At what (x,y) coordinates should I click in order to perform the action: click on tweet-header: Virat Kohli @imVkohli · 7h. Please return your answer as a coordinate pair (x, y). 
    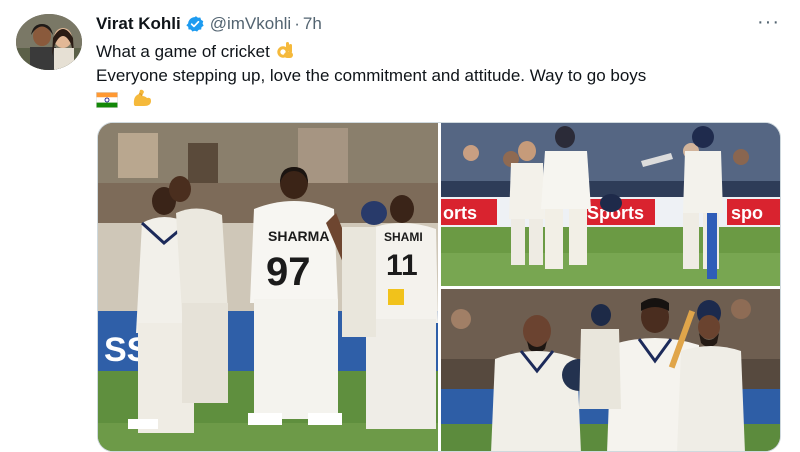
    Looking at the image, I should click on (209, 24).